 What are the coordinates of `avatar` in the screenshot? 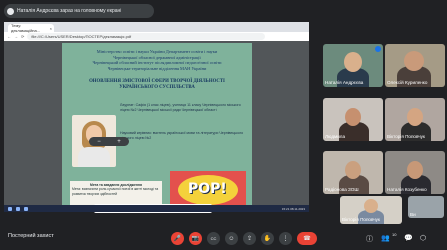 It's located at (10, 11).